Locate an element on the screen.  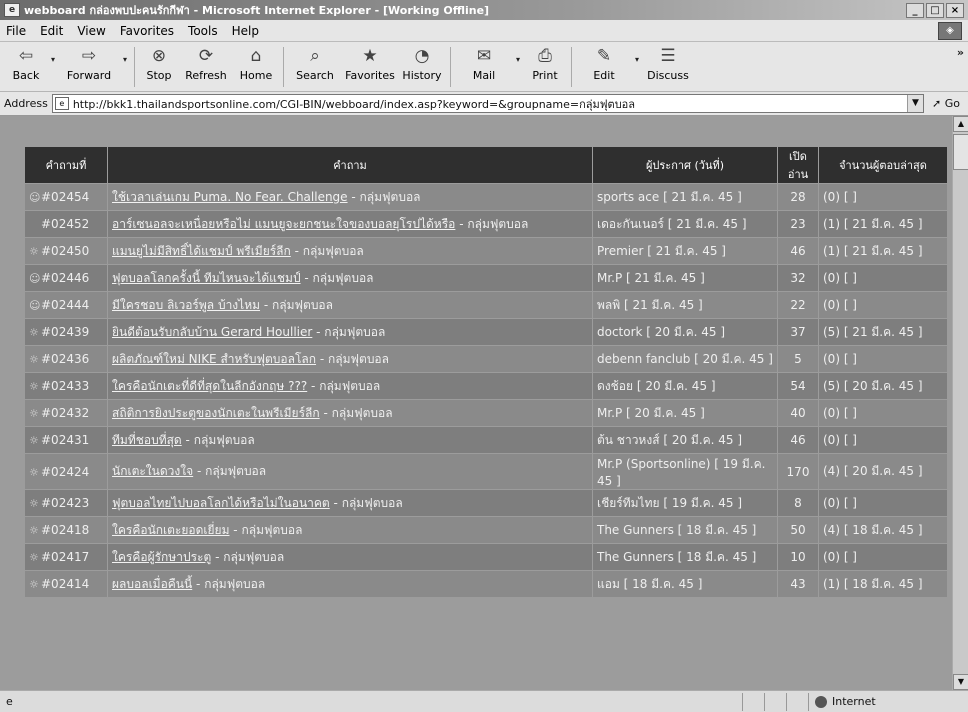
question-link: ใช้เวลาเล่นเกม Puma. No Fear. Challenge is located at coordinates (230, 197).